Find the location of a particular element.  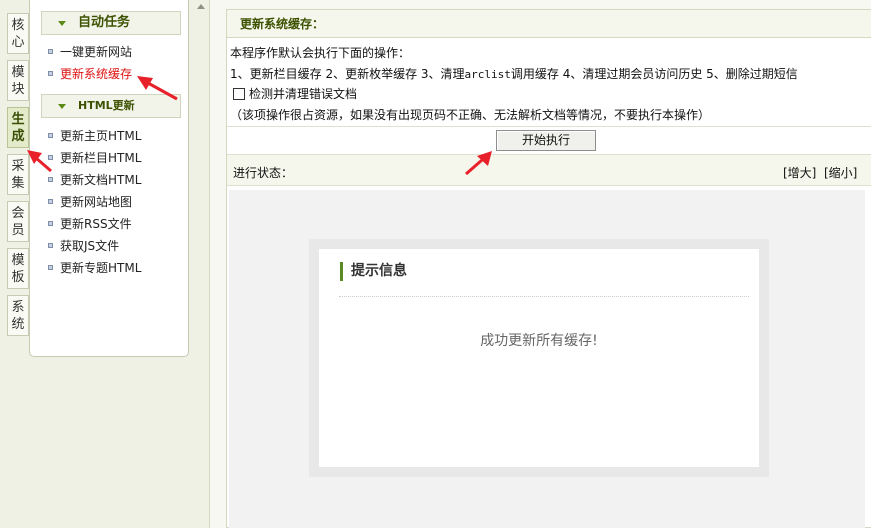

arrow-to-generate-tab-icon is located at coordinates (39, 161).